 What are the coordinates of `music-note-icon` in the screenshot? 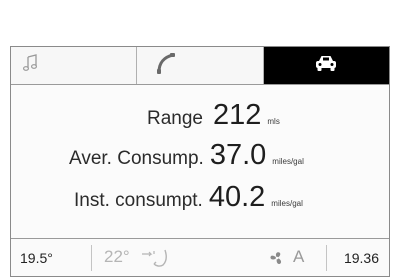 It's located at (30, 65).